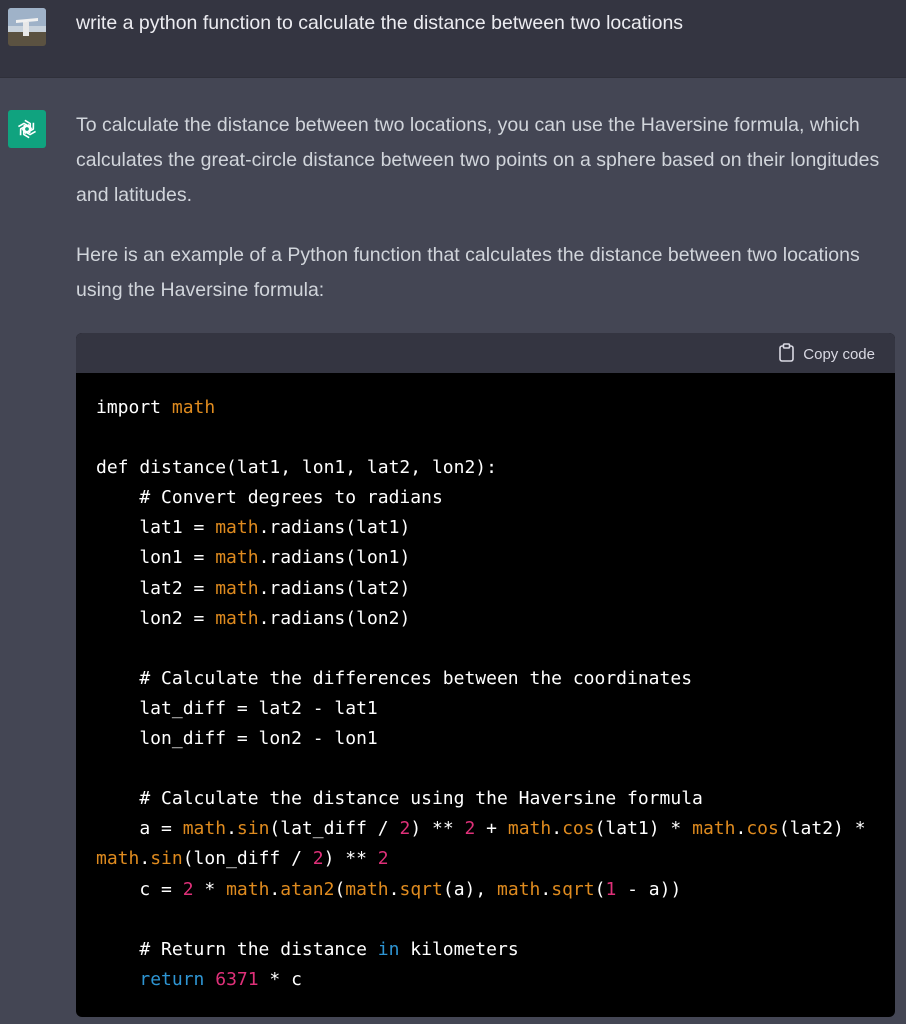  I want to click on code-token: (lat_diff /, so click(334, 829).